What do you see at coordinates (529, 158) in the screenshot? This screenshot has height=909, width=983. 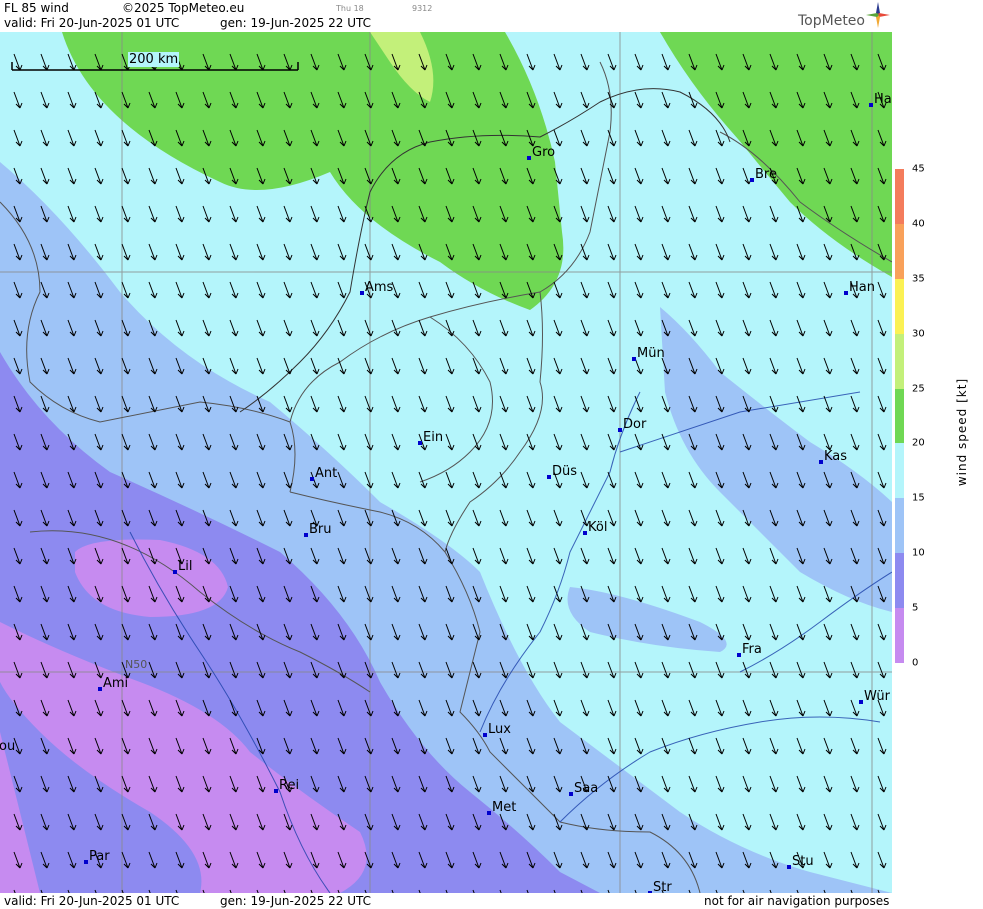 I see `city-marker-groningen` at bounding box center [529, 158].